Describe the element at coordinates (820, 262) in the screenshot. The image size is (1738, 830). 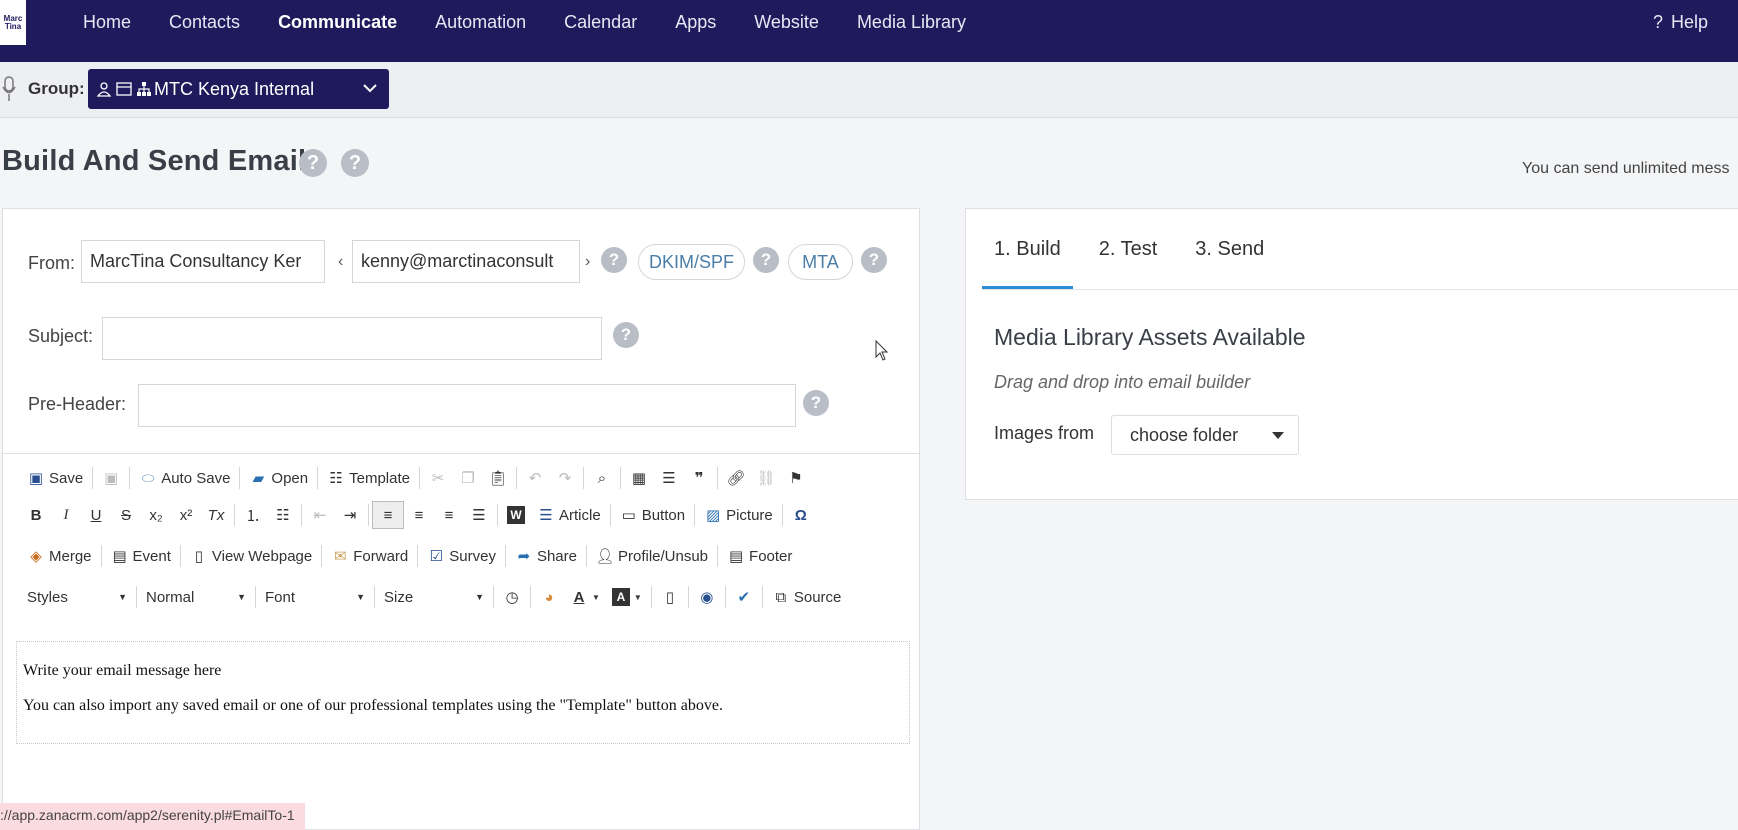
I see `mta-button: MTA` at that location.